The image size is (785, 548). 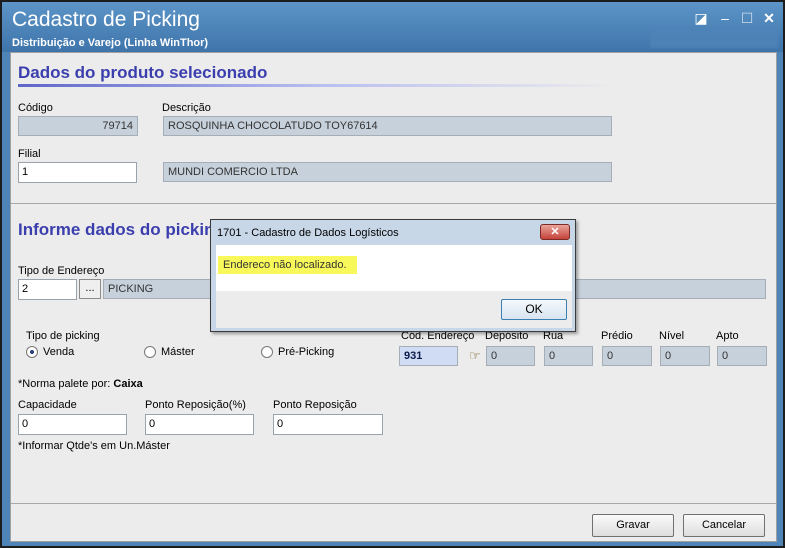 I want to click on window-title: Cadastro de Picking, so click(x=106, y=19).